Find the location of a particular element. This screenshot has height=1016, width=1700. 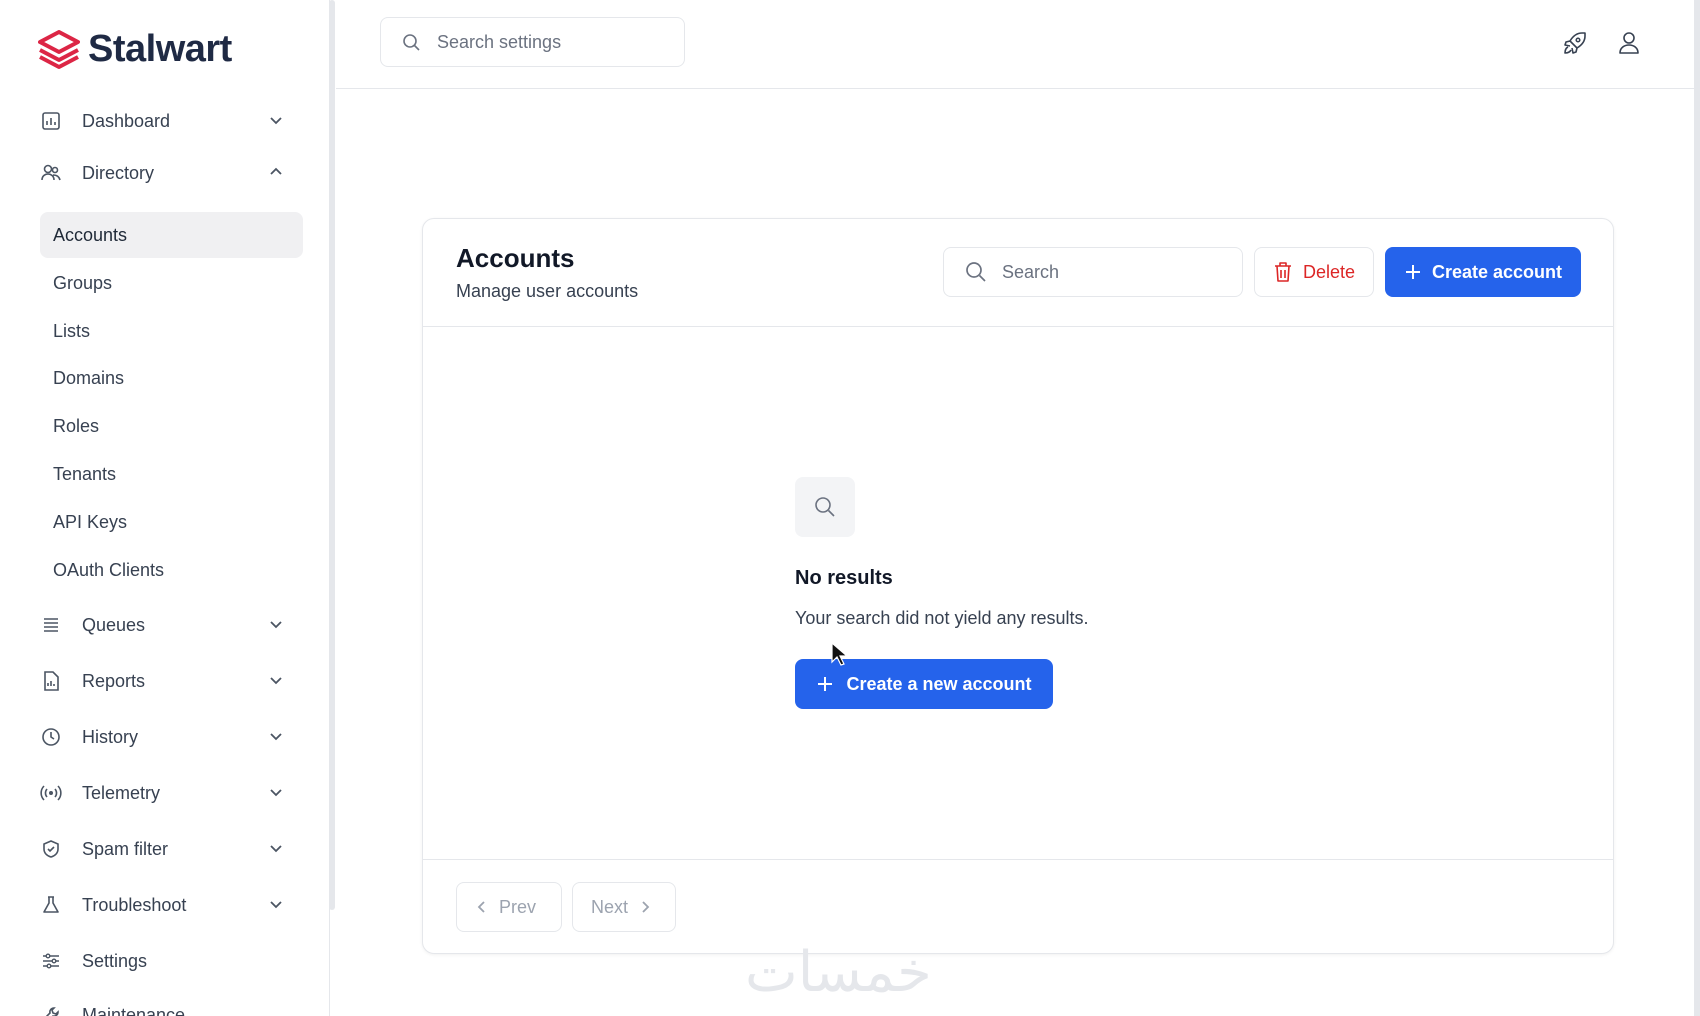

sidebar-subitem-lists: Lists is located at coordinates (171, 331).